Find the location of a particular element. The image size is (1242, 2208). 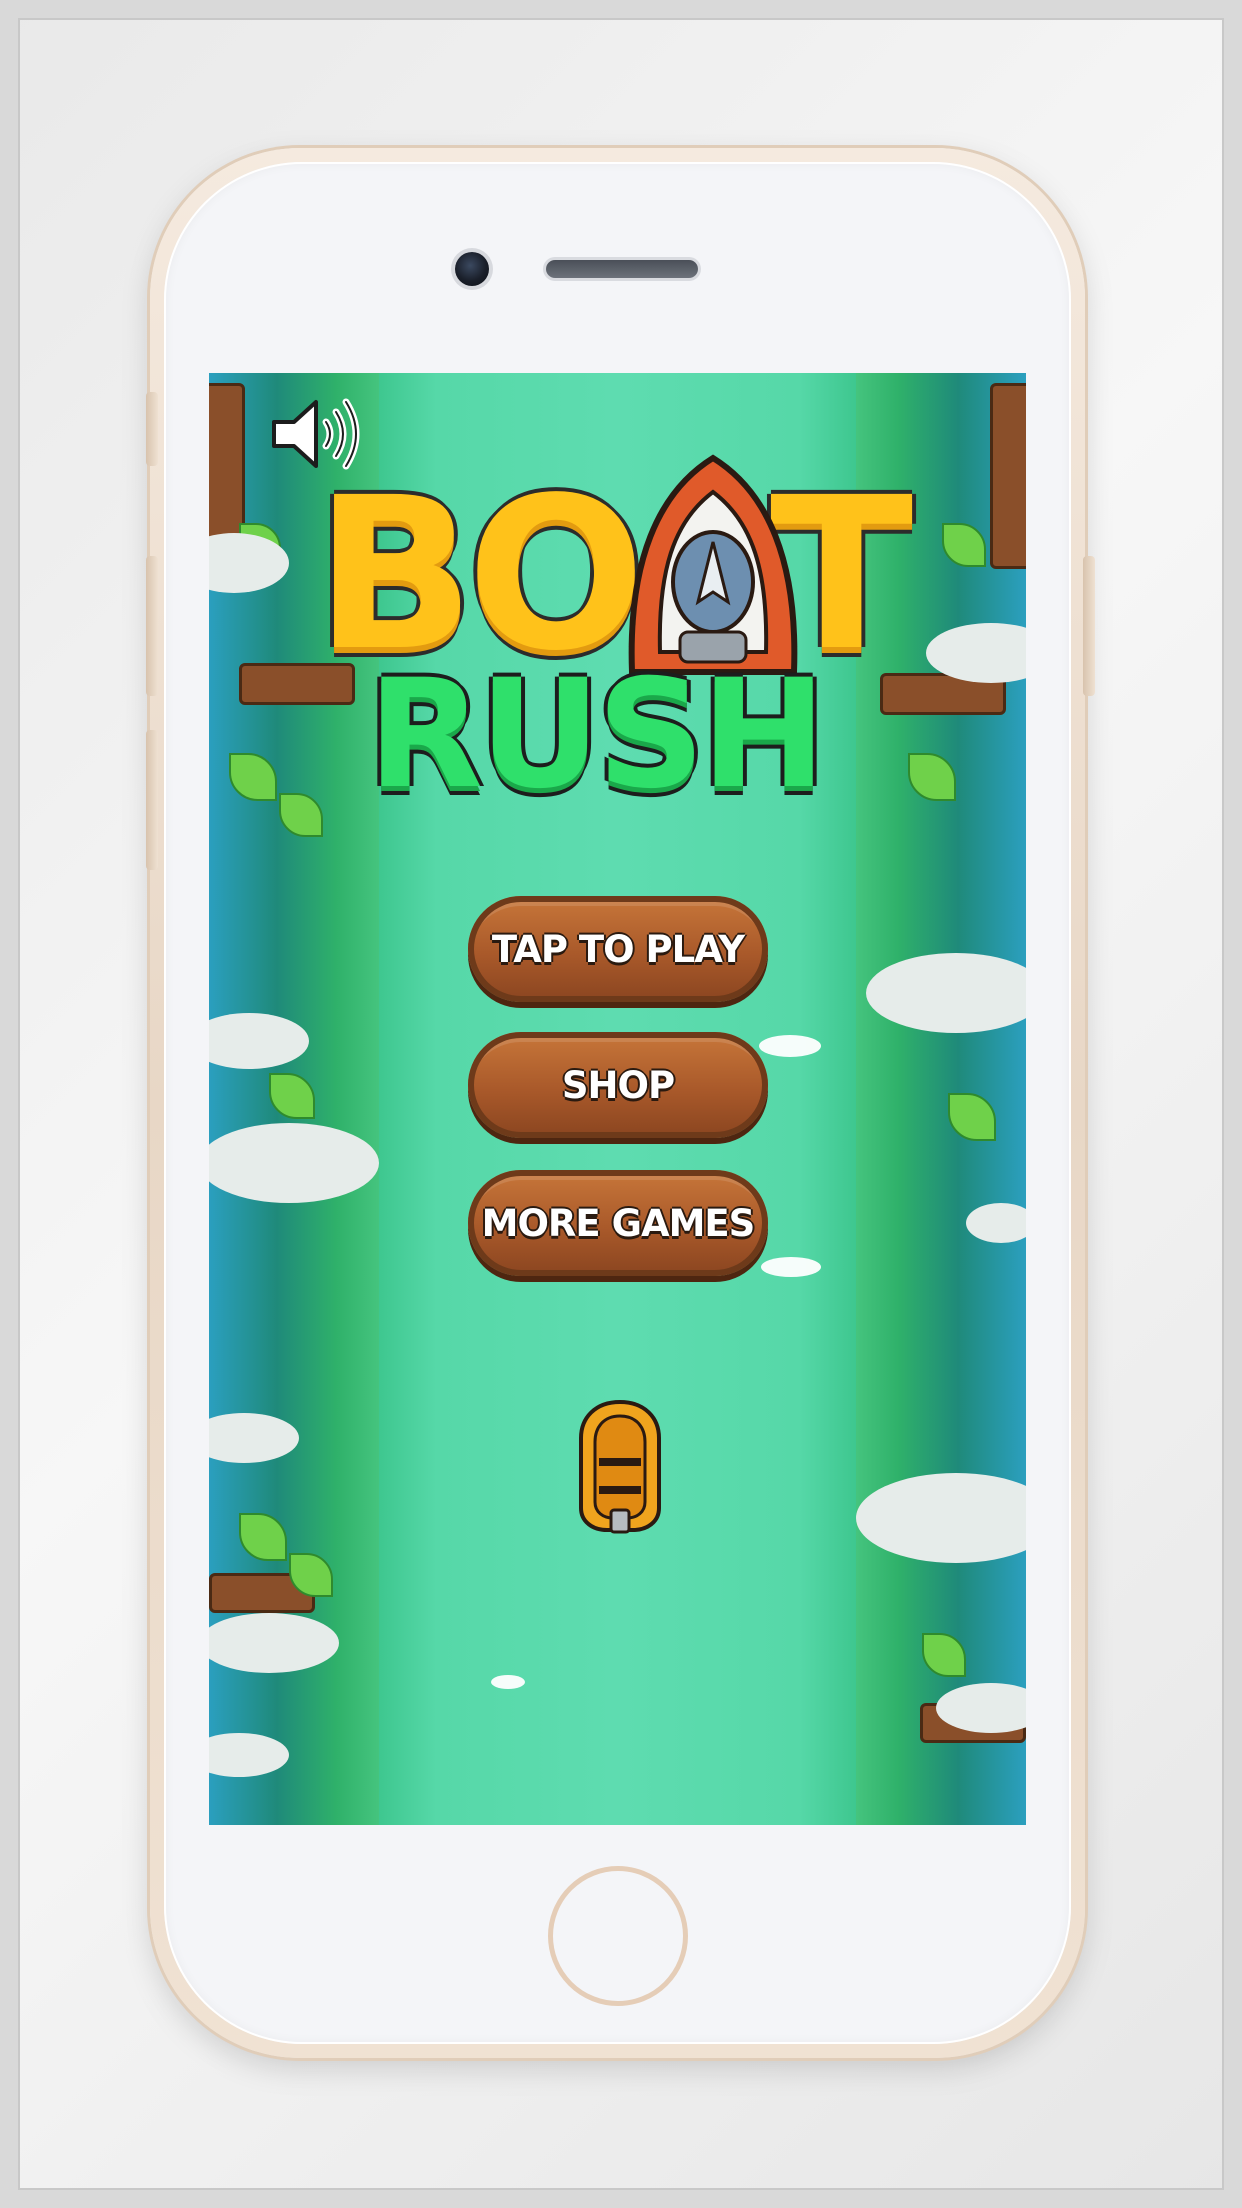

front-camera is located at coordinates (472, 269).